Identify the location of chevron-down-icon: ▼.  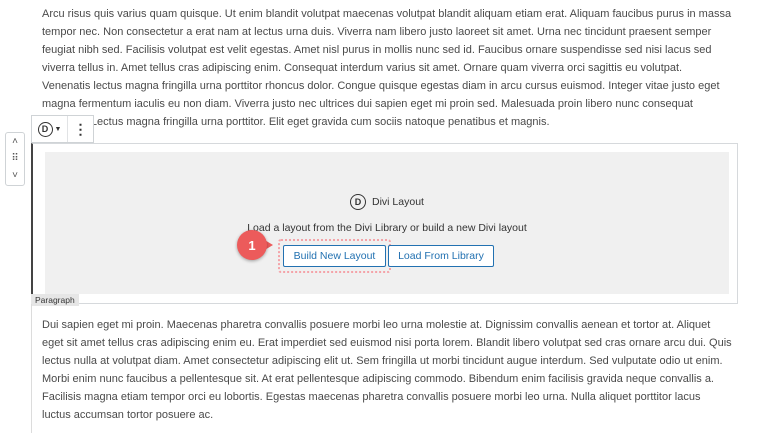
(58, 129).